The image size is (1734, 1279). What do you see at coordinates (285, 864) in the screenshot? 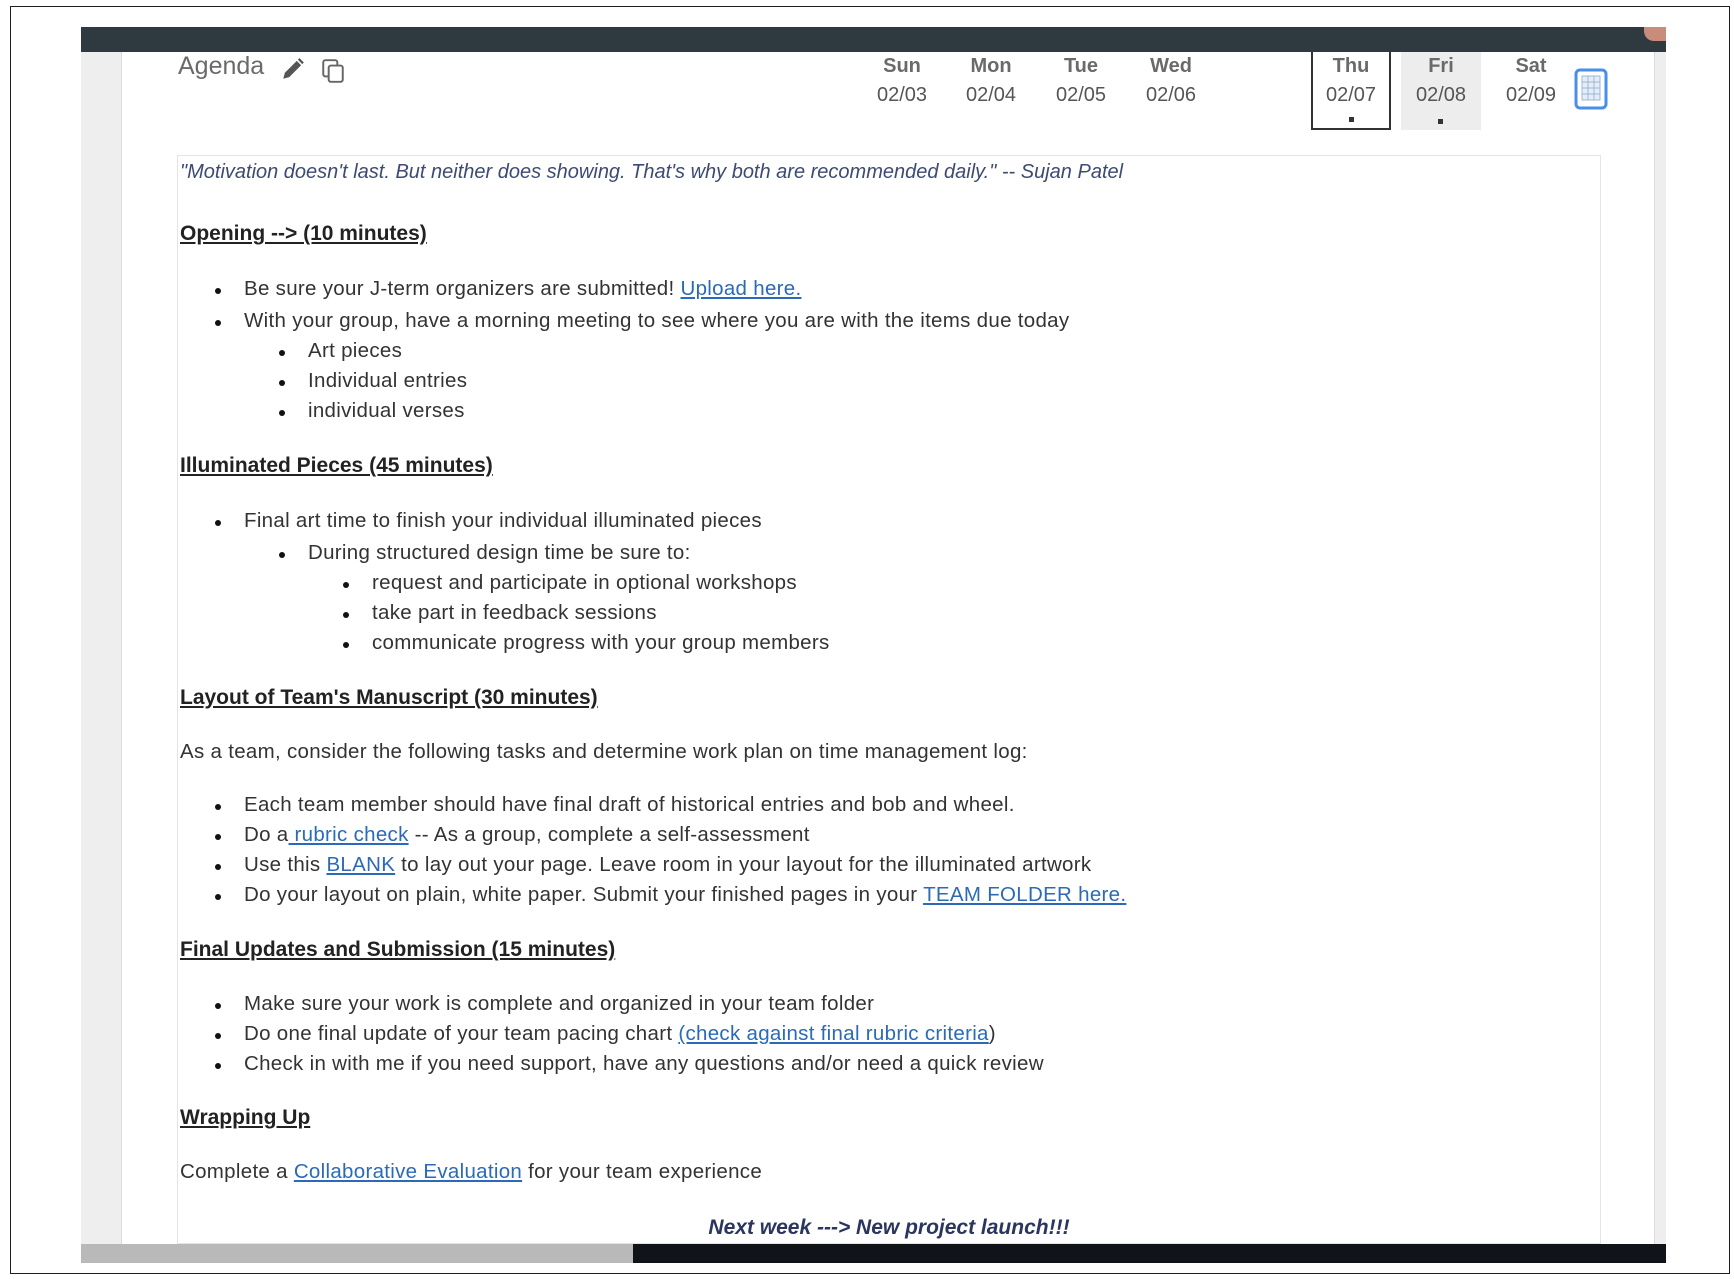
I see `item-text: Use this` at bounding box center [285, 864].